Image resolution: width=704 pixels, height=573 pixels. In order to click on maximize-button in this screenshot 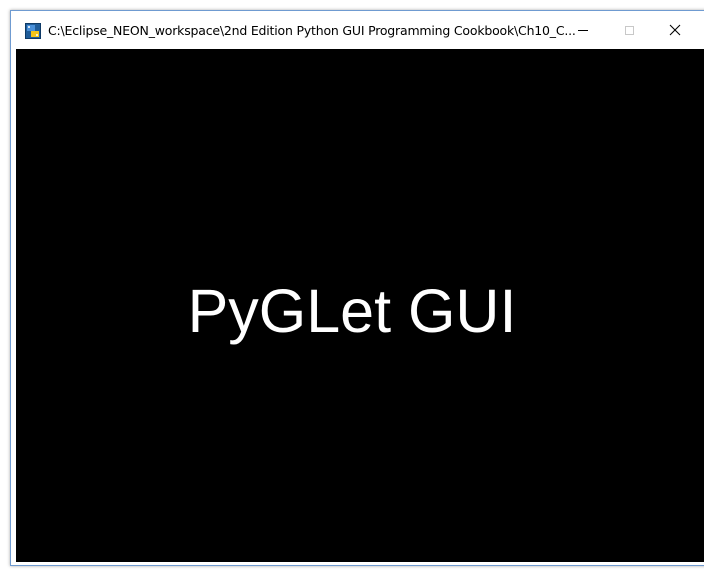, I will do `click(629, 30)`.